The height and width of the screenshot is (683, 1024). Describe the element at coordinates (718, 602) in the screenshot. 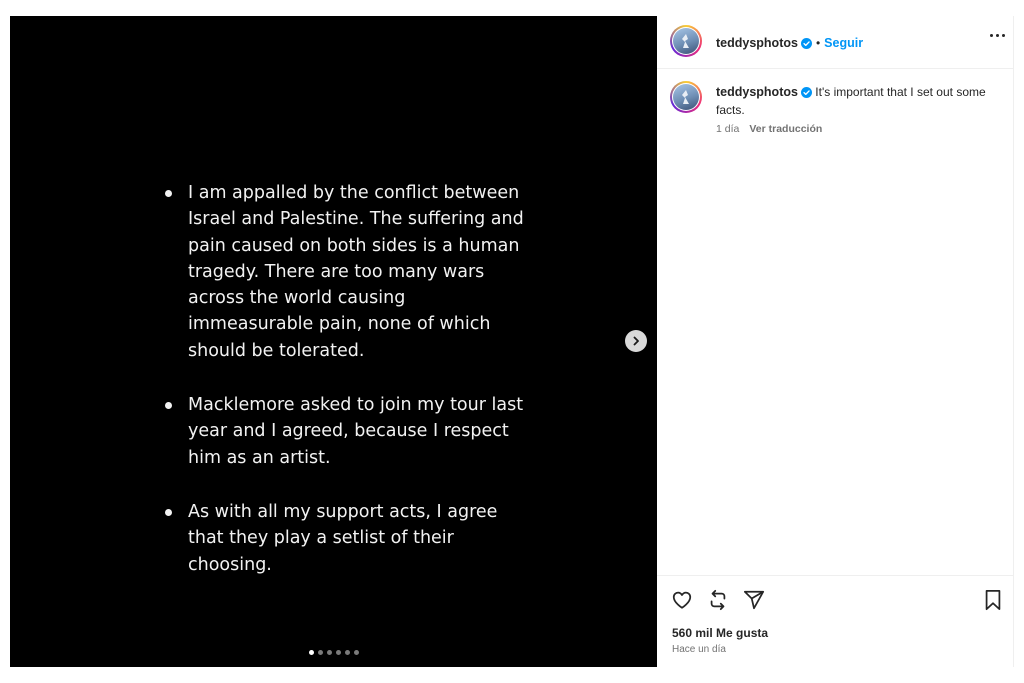

I see `repost-icon` at that location.